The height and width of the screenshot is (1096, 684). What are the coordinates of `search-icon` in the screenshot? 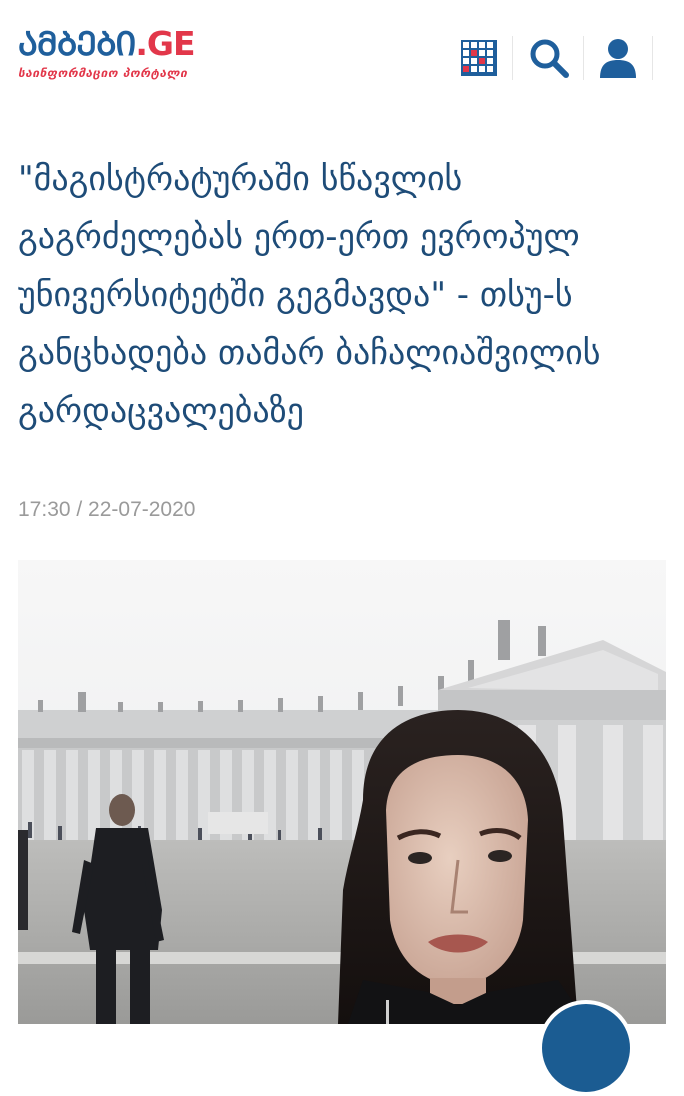 It's located at (549, 58).